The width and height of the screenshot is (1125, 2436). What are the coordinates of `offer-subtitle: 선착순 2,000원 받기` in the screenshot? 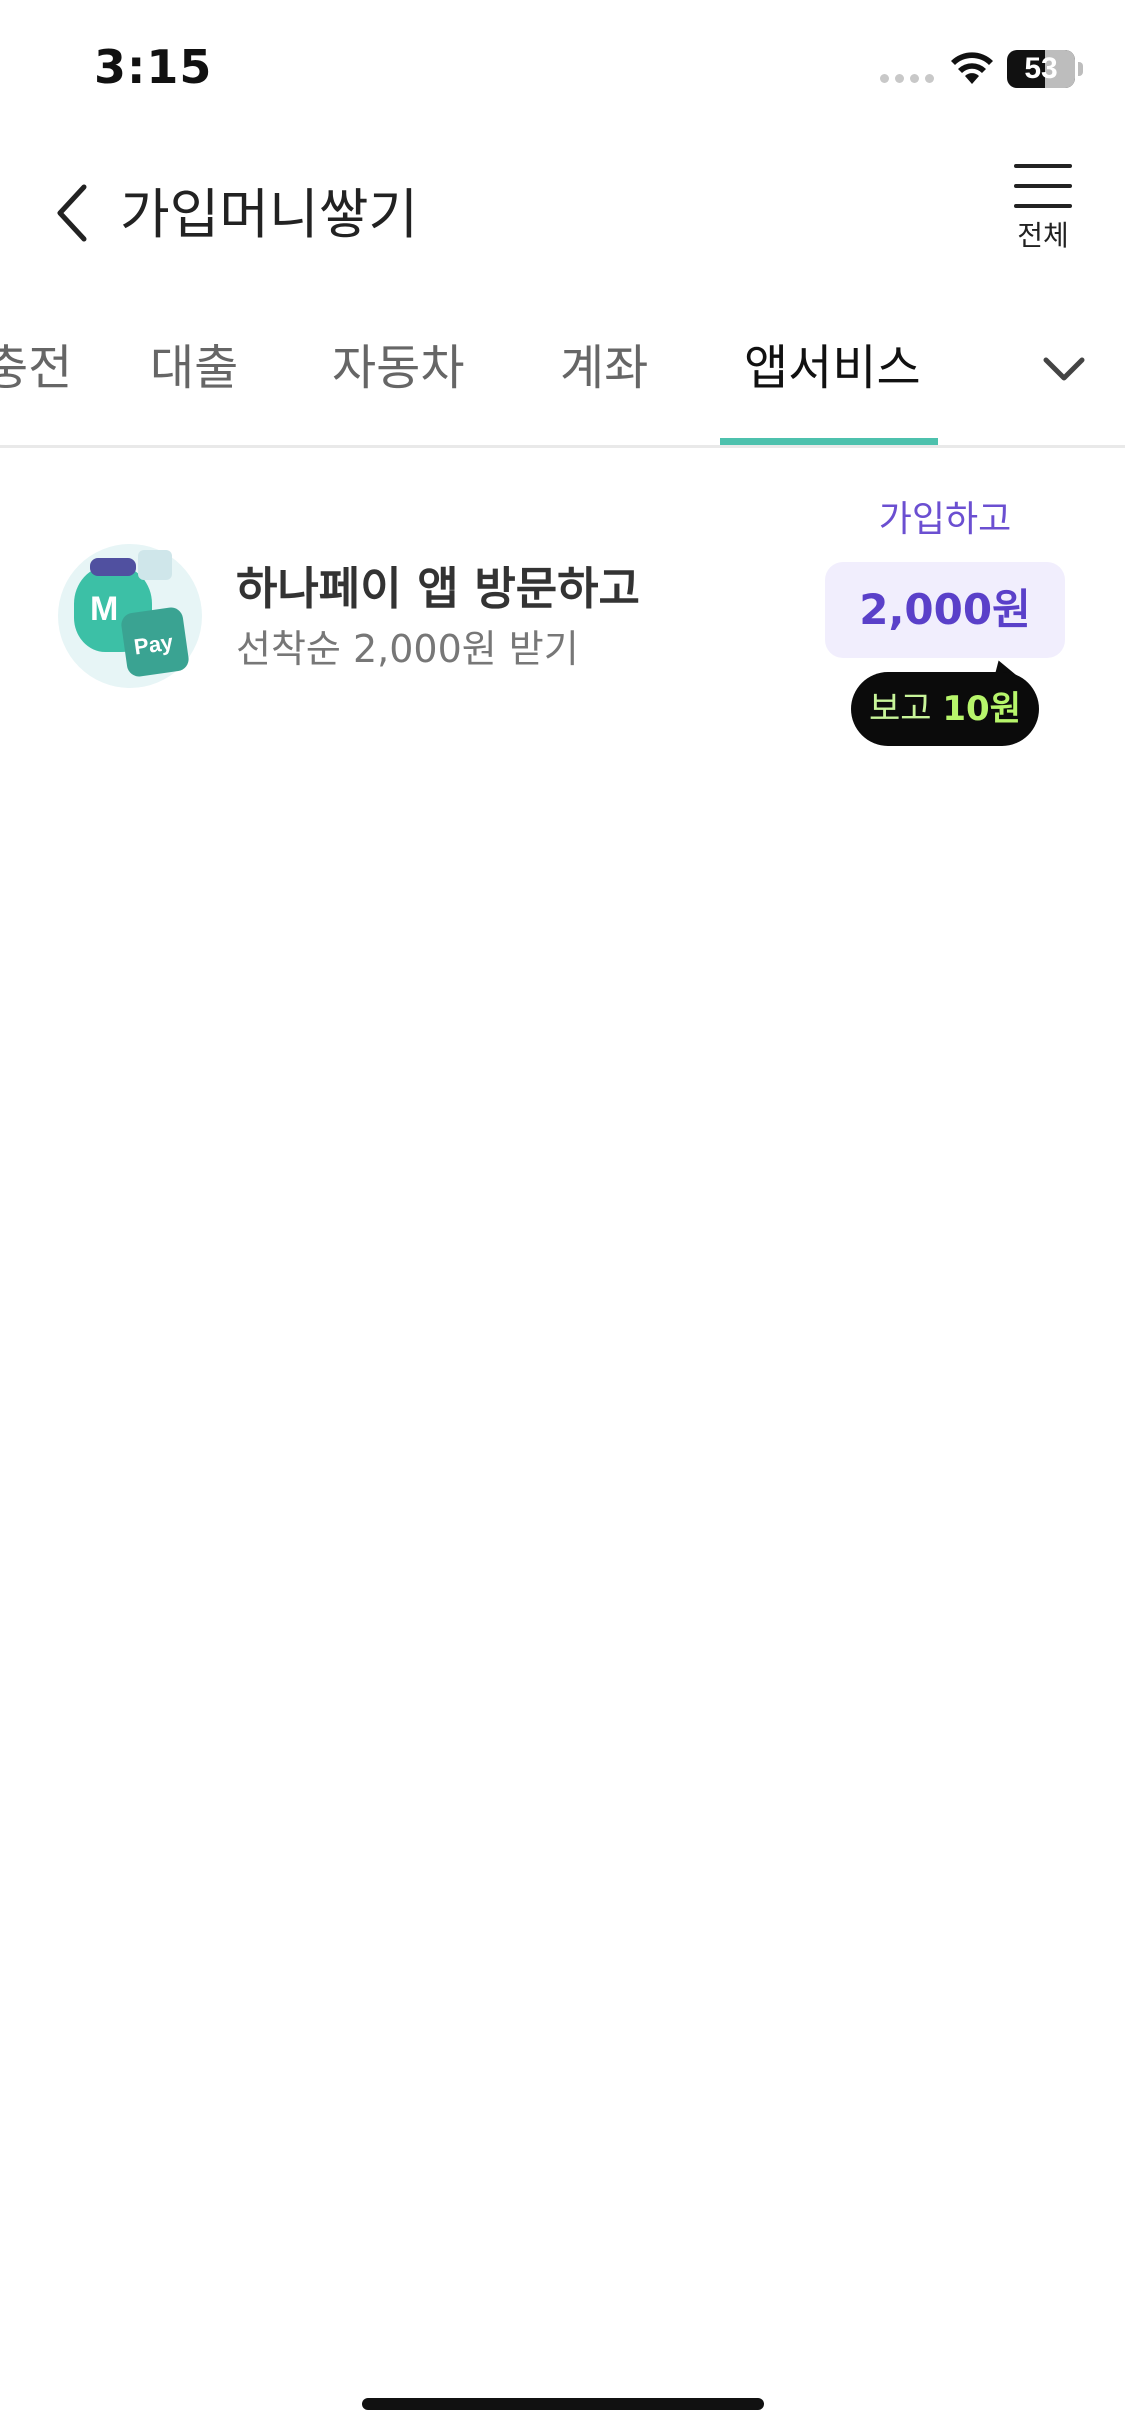 It's located at (407, 649).